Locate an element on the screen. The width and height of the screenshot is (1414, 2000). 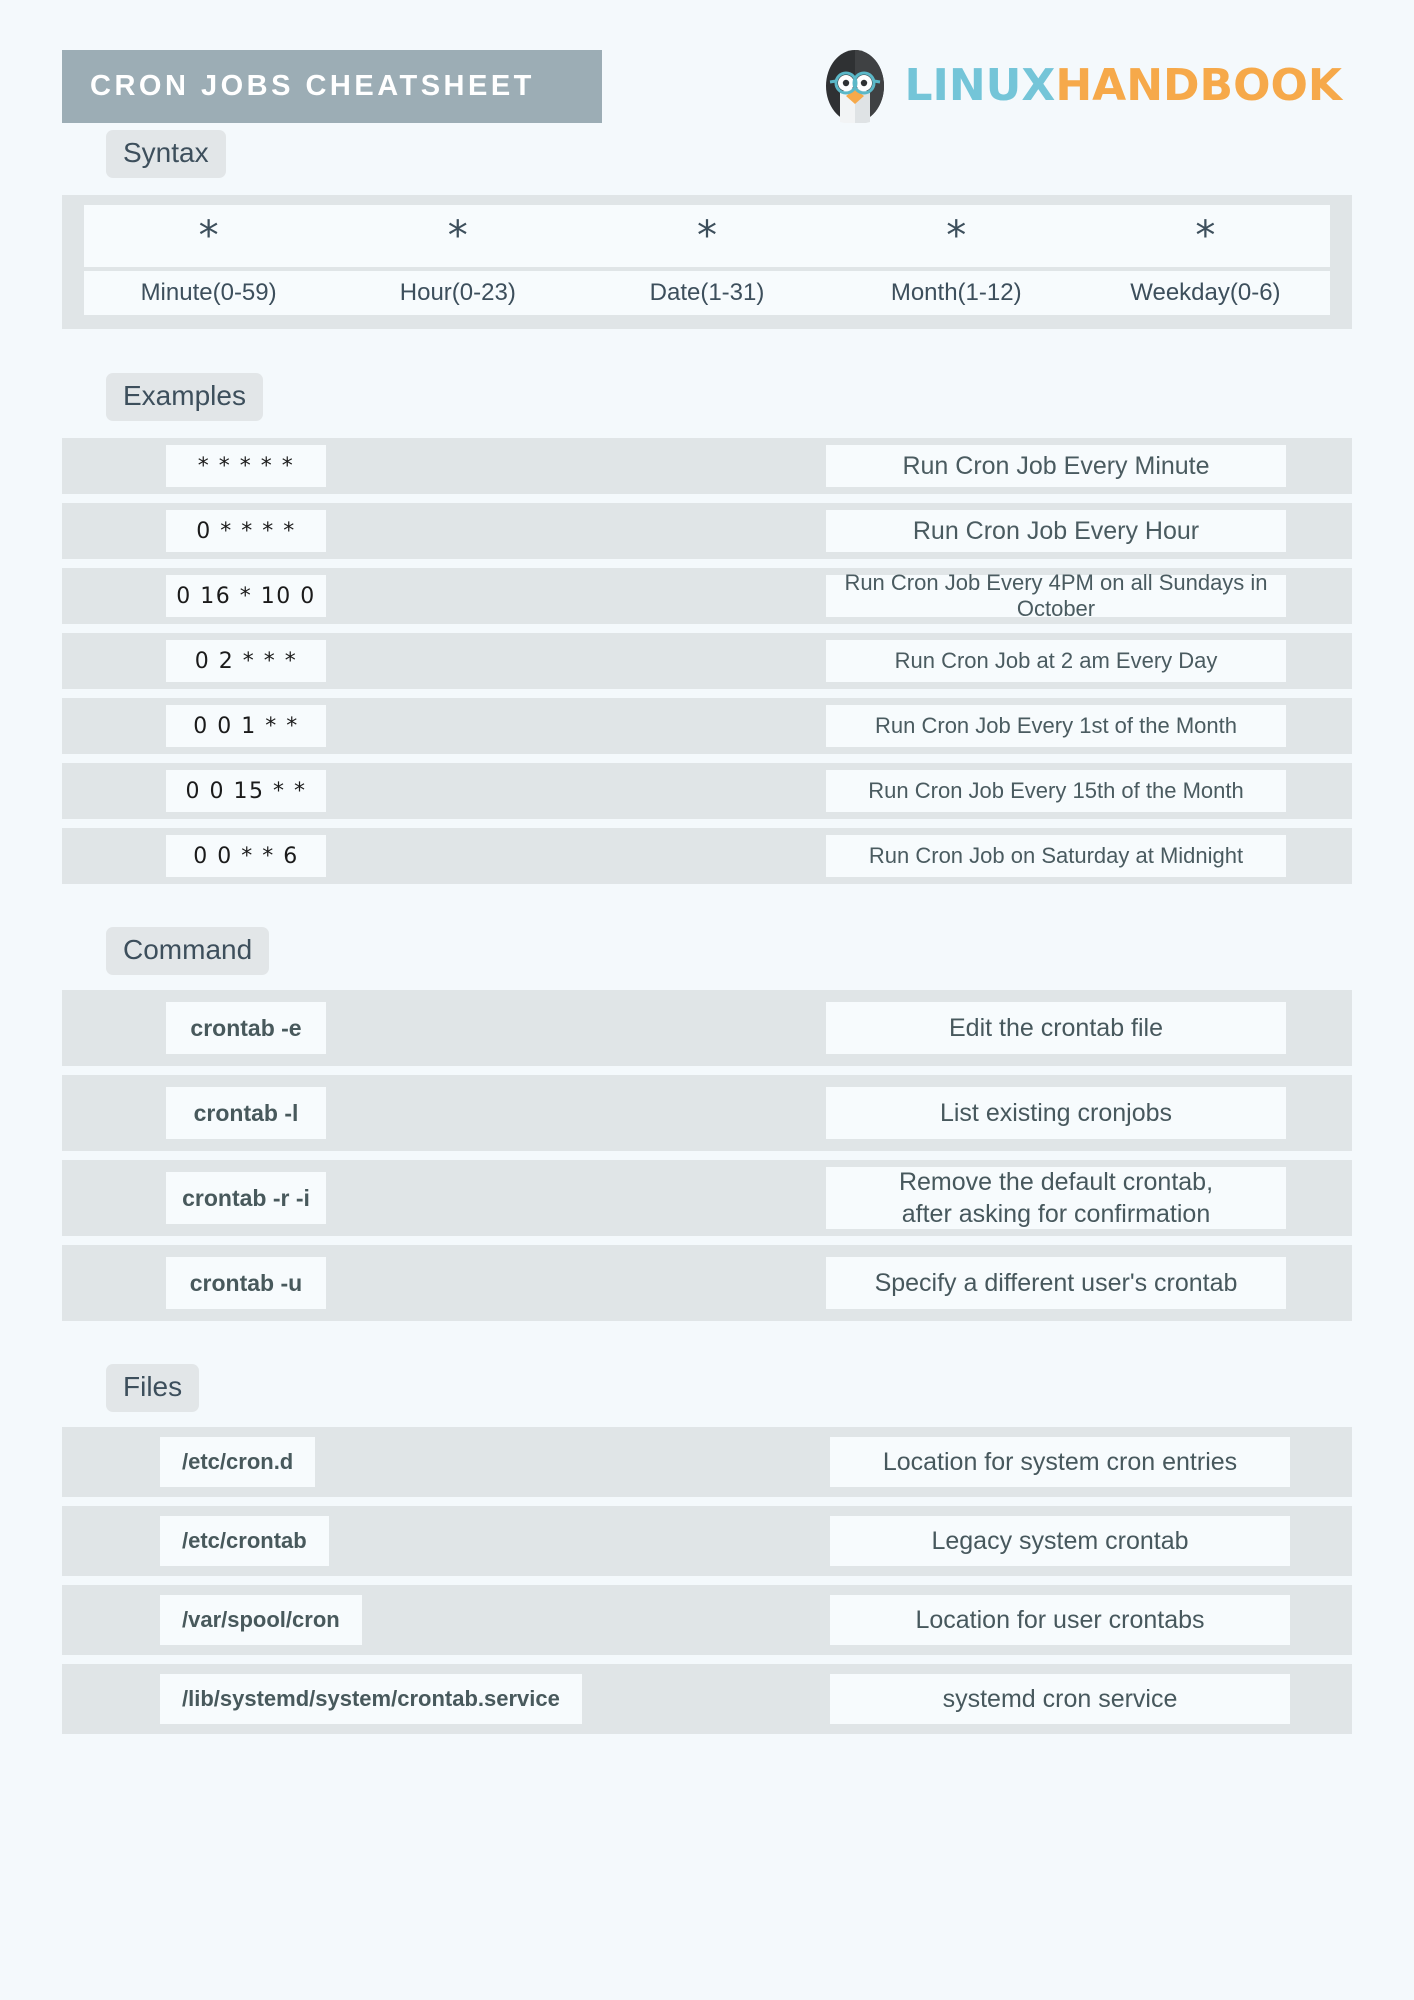
command-description: List existing cronjobs is located at coordinates (1056, 1112).